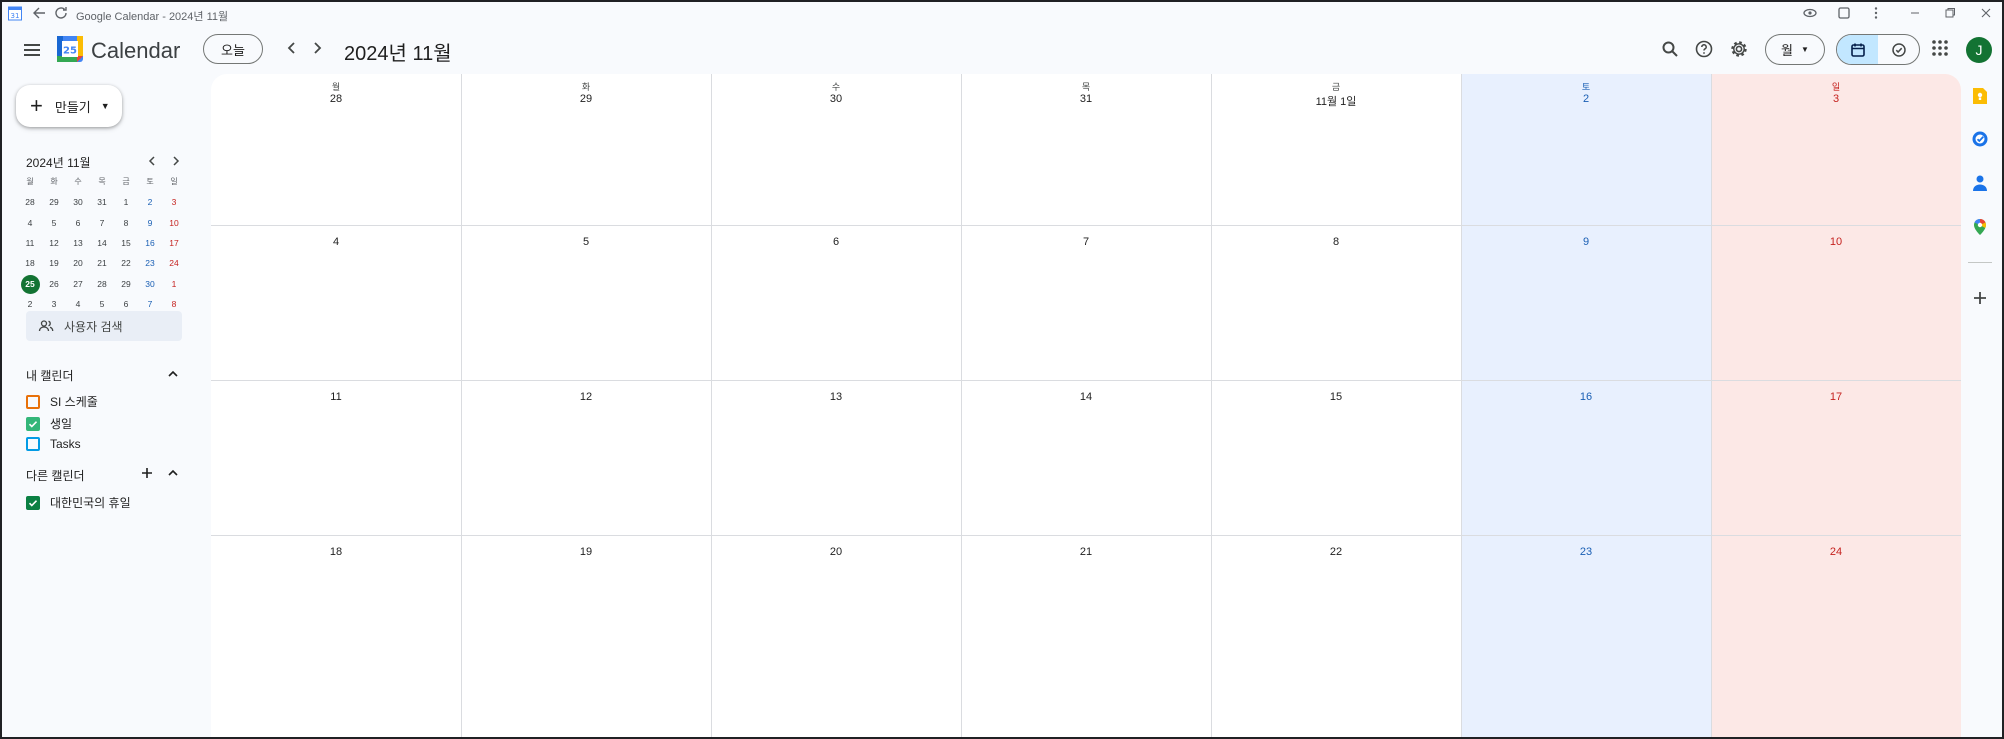 This screenshot has height=739, width=2004. What do you see at coordinates (1336, 101) in the screenshot?
I see `day-number: 11월 1일` at bounding box center [1336, 101].